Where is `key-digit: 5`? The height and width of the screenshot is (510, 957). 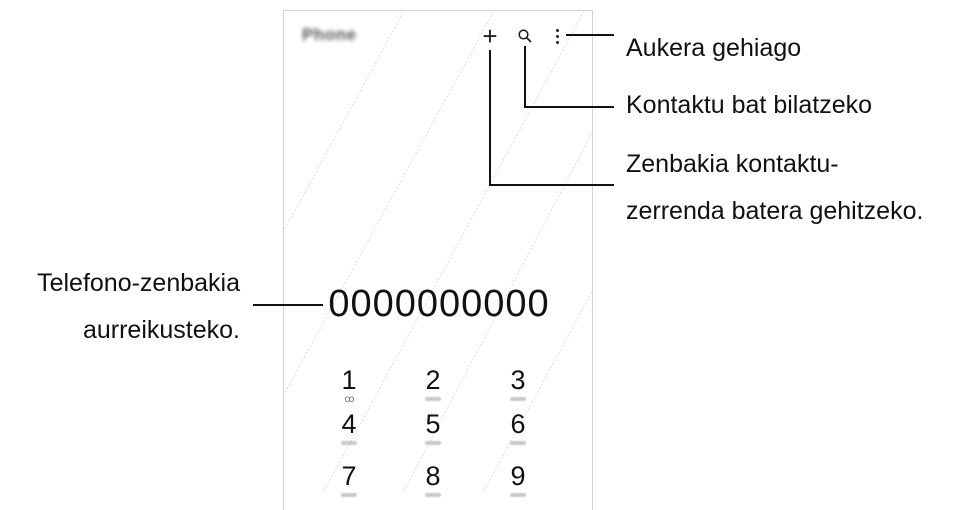 key-digit: 5 is located at coordinates (433, 424).